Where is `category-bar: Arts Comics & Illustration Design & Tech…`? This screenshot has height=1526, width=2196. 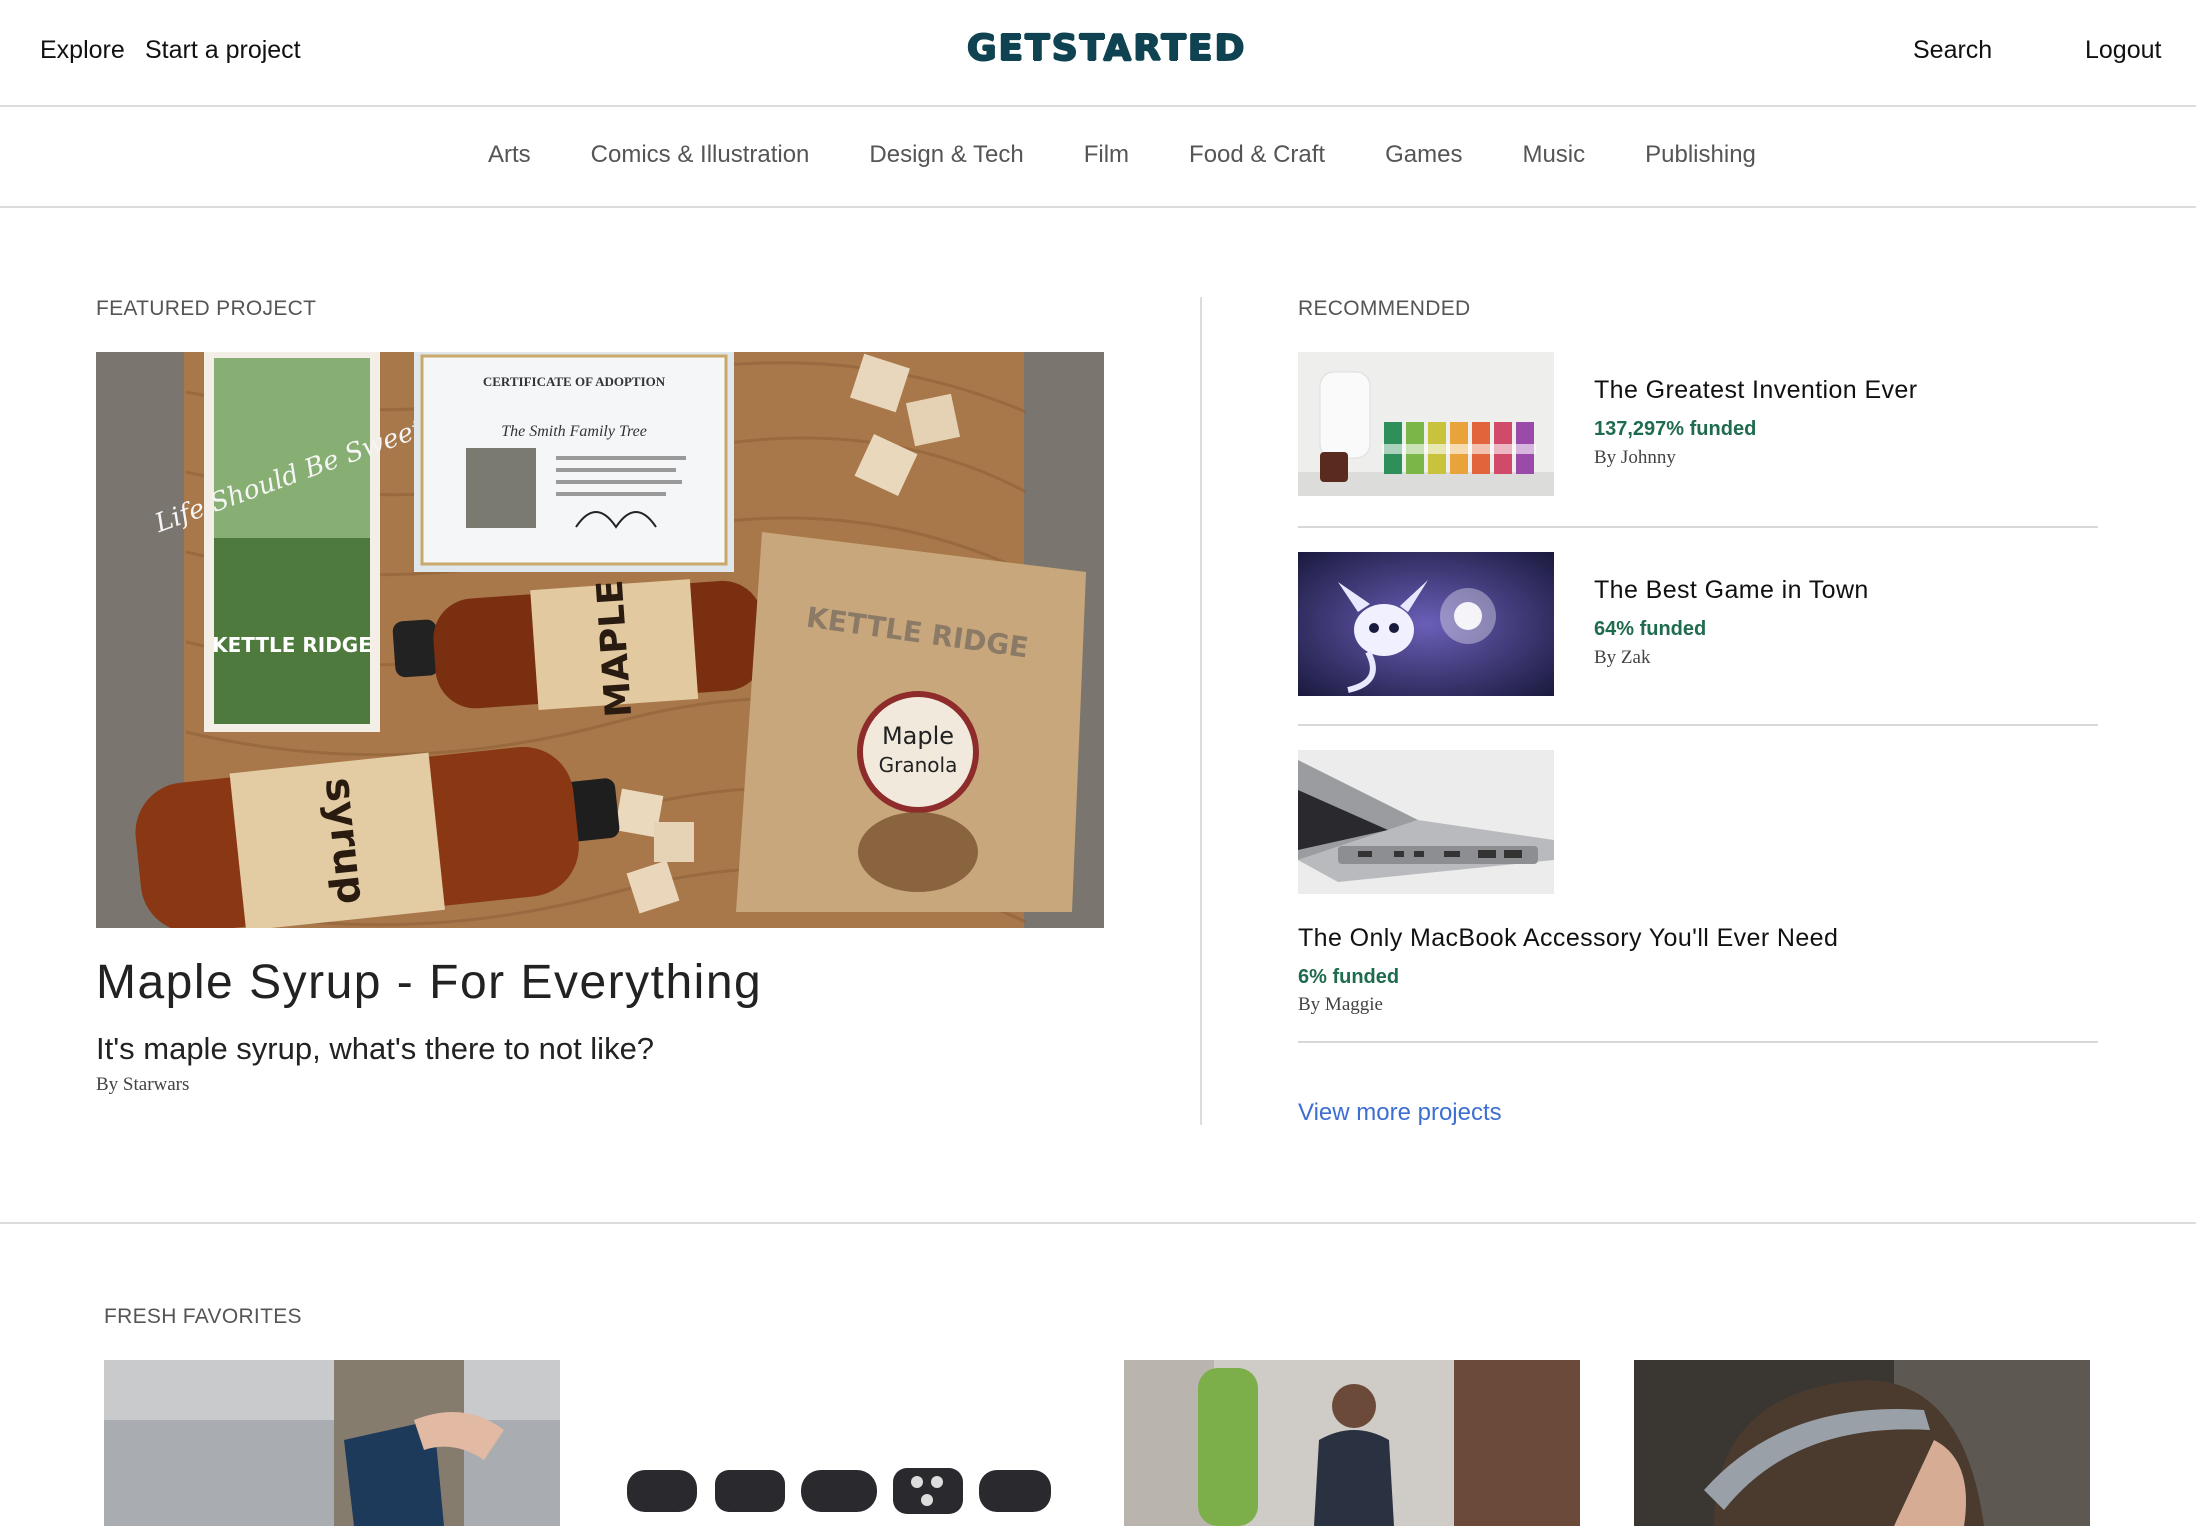
category-bar: Arts Comics & Illustration Design & Tech… is located at coordinates (1098, 157).